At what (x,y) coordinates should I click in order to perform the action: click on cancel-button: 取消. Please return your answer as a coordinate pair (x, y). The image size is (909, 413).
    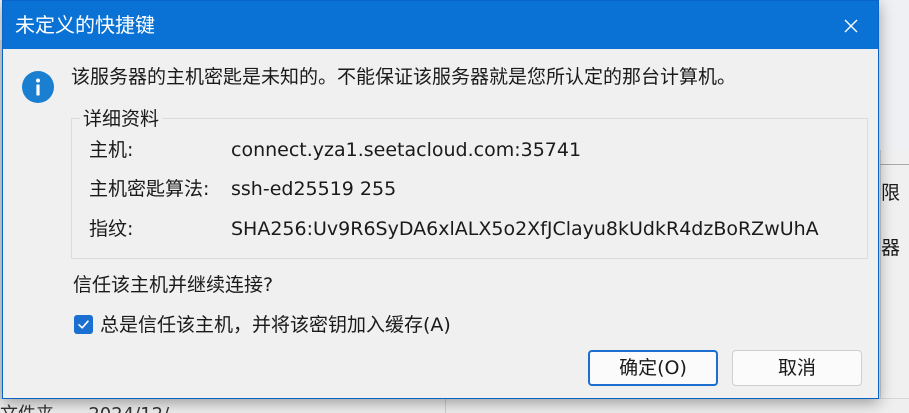
    Looking at the image, I should click on (797, 368).